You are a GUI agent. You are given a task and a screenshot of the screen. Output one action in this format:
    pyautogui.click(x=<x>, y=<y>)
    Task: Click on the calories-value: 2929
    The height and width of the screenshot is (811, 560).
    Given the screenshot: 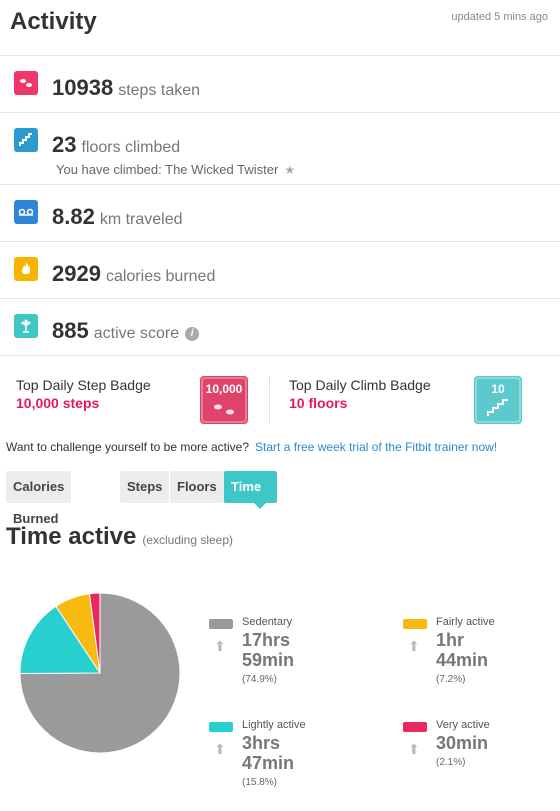 What is the action you would take?
    pyautogui.click(x=76, y=273)
    